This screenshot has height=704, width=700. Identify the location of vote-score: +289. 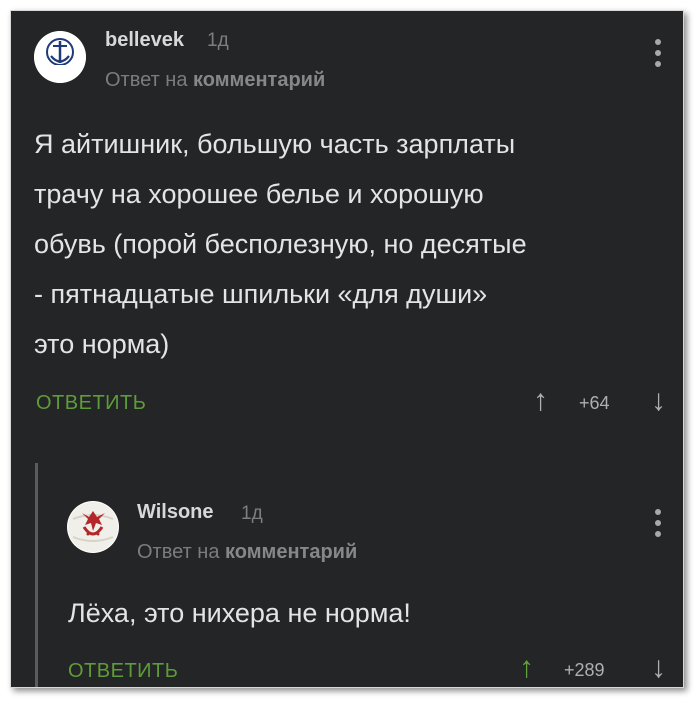
(584, 670).